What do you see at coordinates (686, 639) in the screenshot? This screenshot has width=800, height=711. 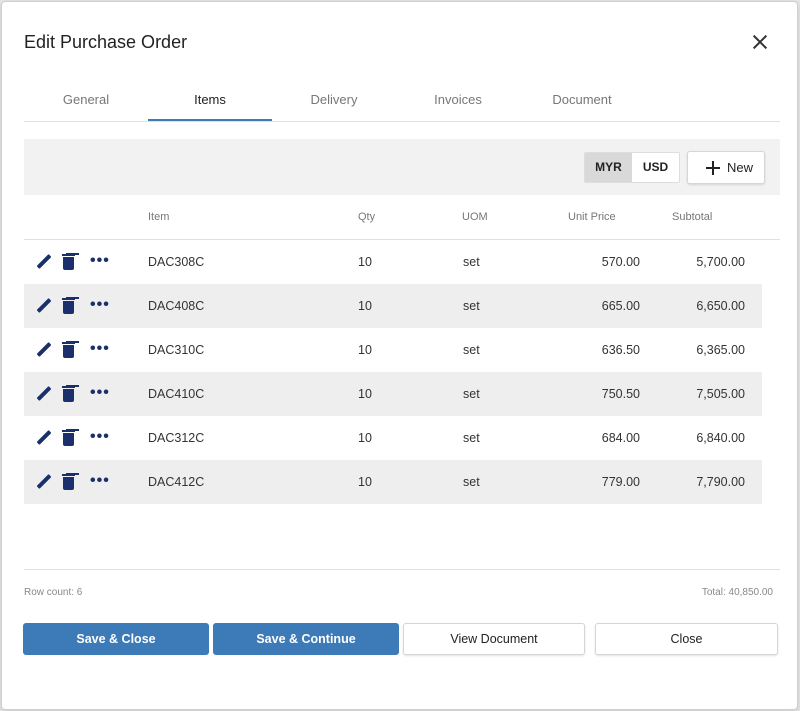 I see `close-button: Close` at bounding box center [686, 639].